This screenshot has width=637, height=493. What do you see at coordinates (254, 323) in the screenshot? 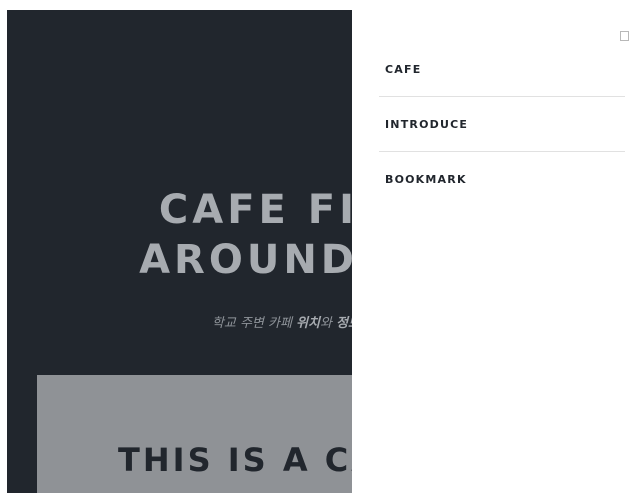
I see `hero-subtitle-text-1: 학교 주변 카페` at bounding box center [254, 323].